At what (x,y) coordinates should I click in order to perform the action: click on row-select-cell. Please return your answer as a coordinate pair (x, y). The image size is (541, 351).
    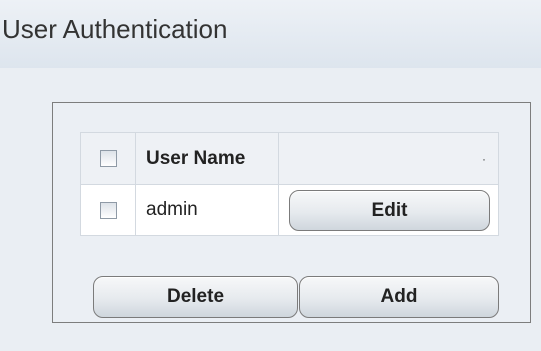
    Looking at the image, I should click on (108, 210).